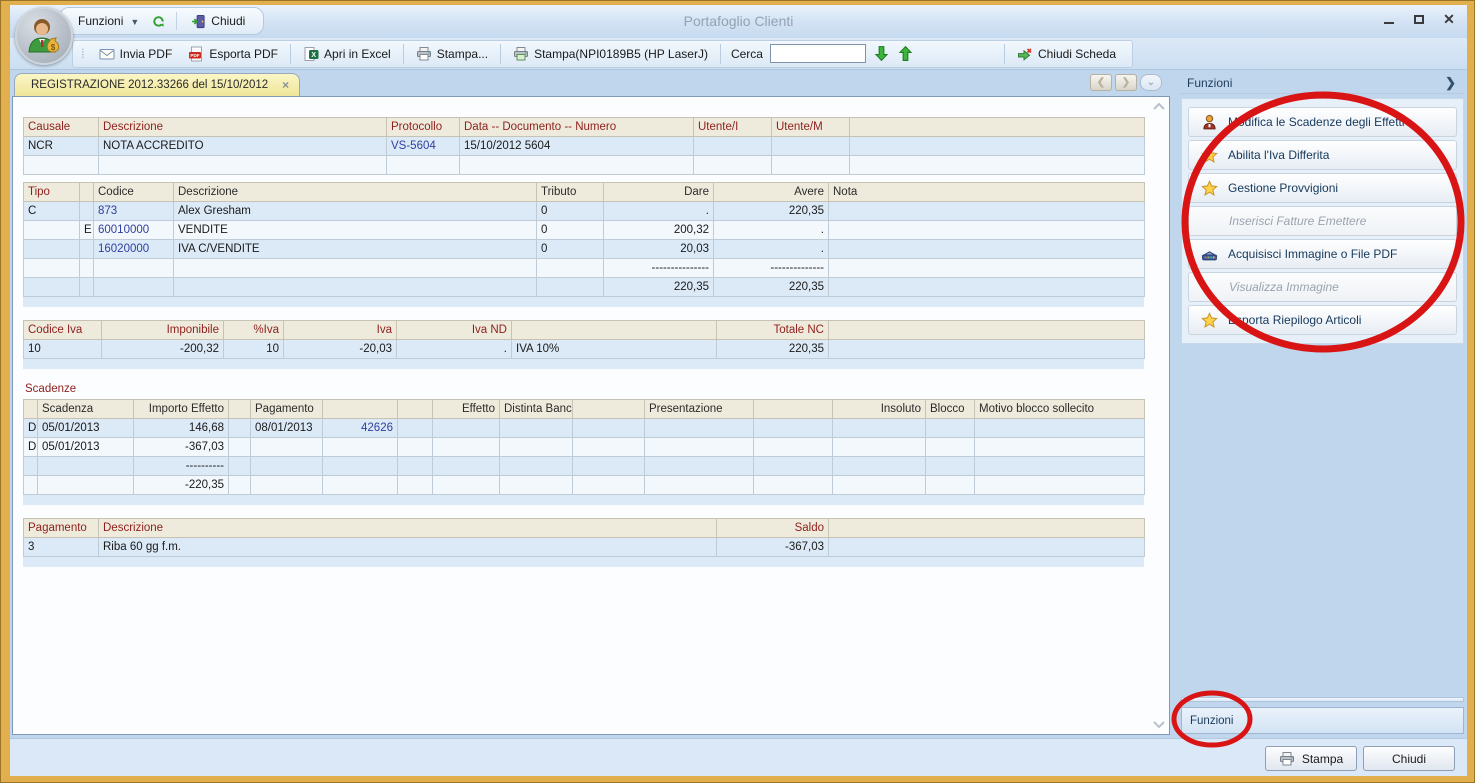 The height and width of the screenshot is (783, 1475). I want to click on grid-cell: 08/01/2013, so click(286, 428).